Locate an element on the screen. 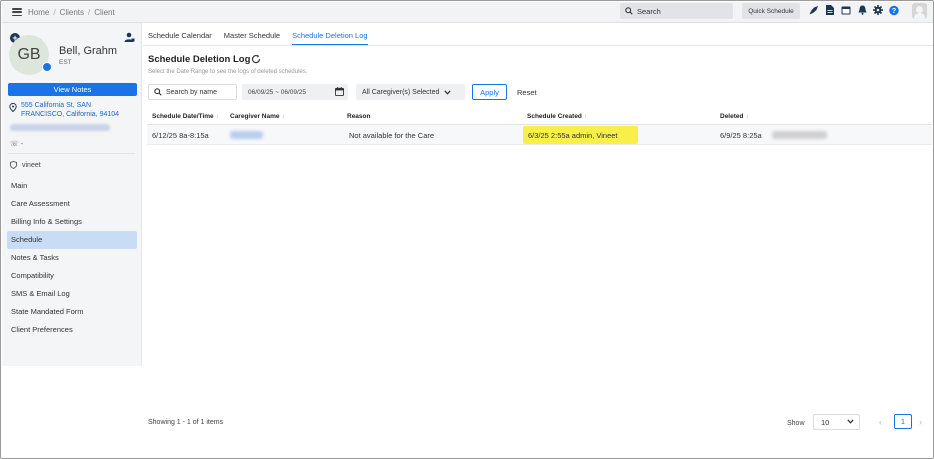 The height and width of the screenshot is (459, 934). column-header: Schedule Created ↕ is located at coordinates (557, 116).